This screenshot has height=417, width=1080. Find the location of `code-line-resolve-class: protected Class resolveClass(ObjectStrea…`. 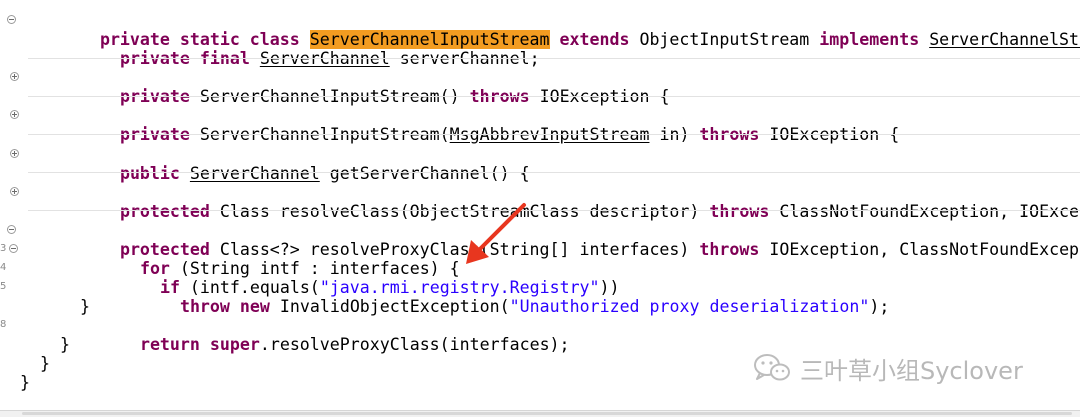

code-line-resolve-class: protected Class resolveClass(ObjectStrea… is located at coordinates (540, 202).